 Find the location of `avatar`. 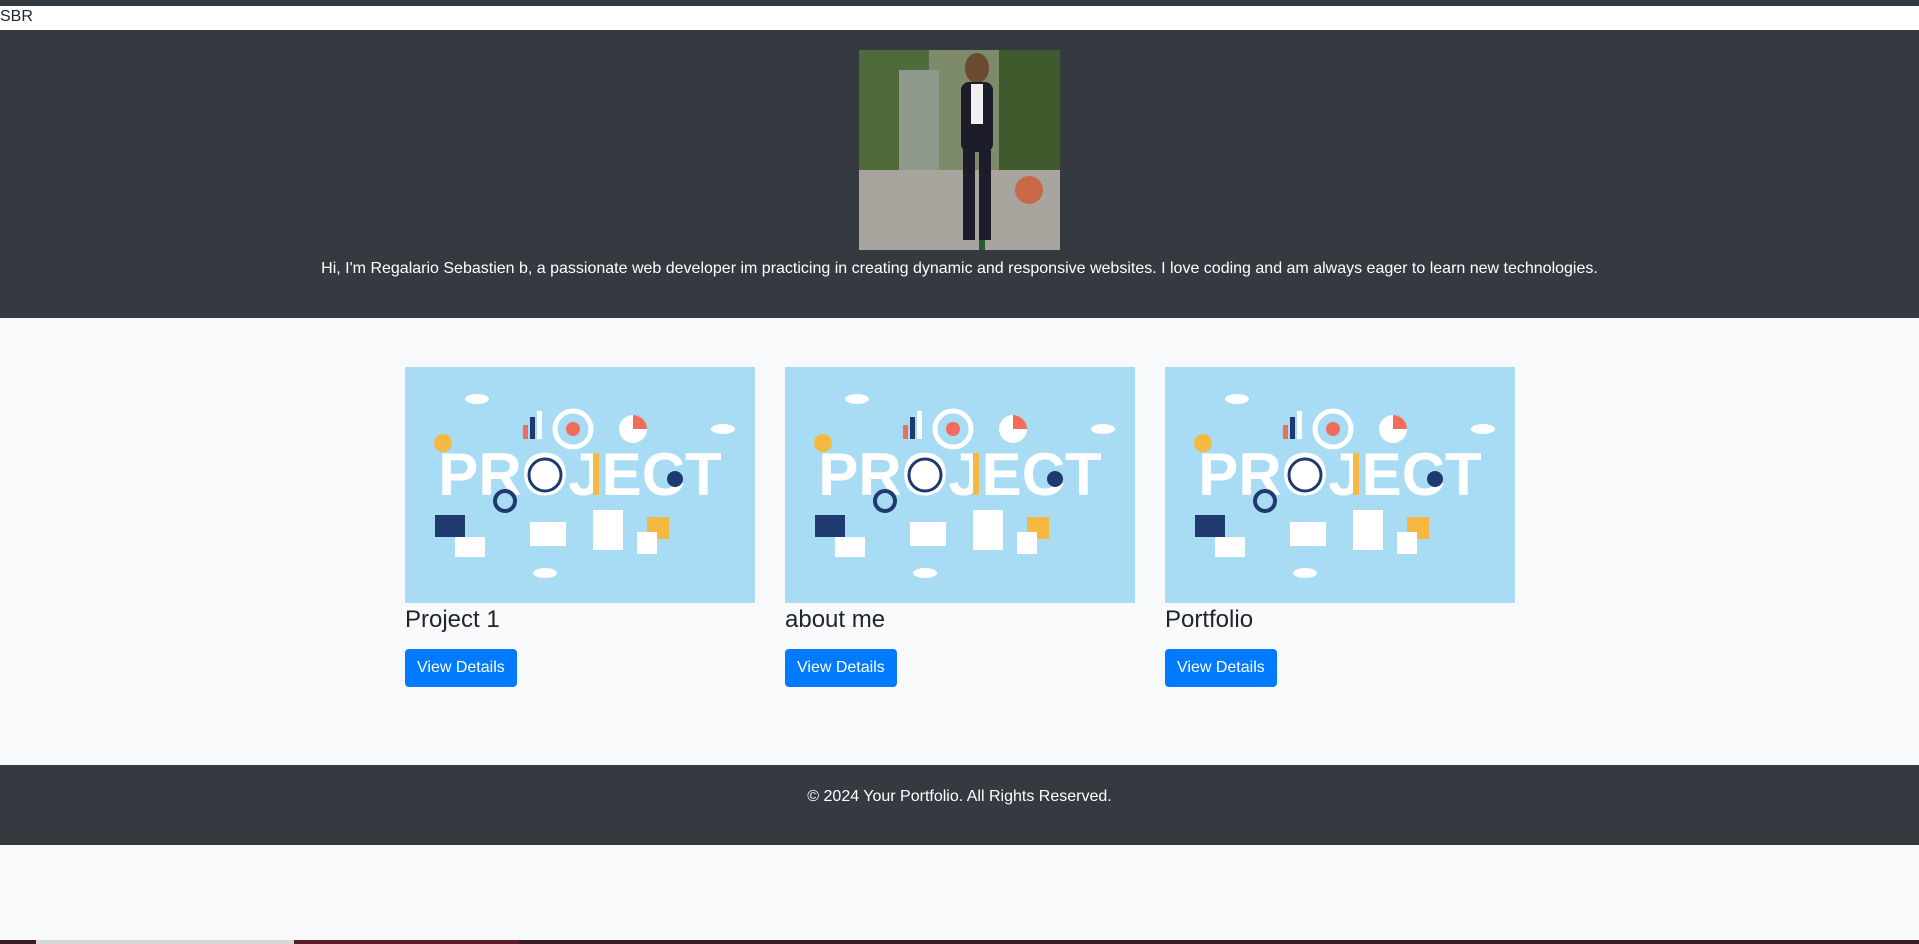

avatar is located at coordinates (959, 150).